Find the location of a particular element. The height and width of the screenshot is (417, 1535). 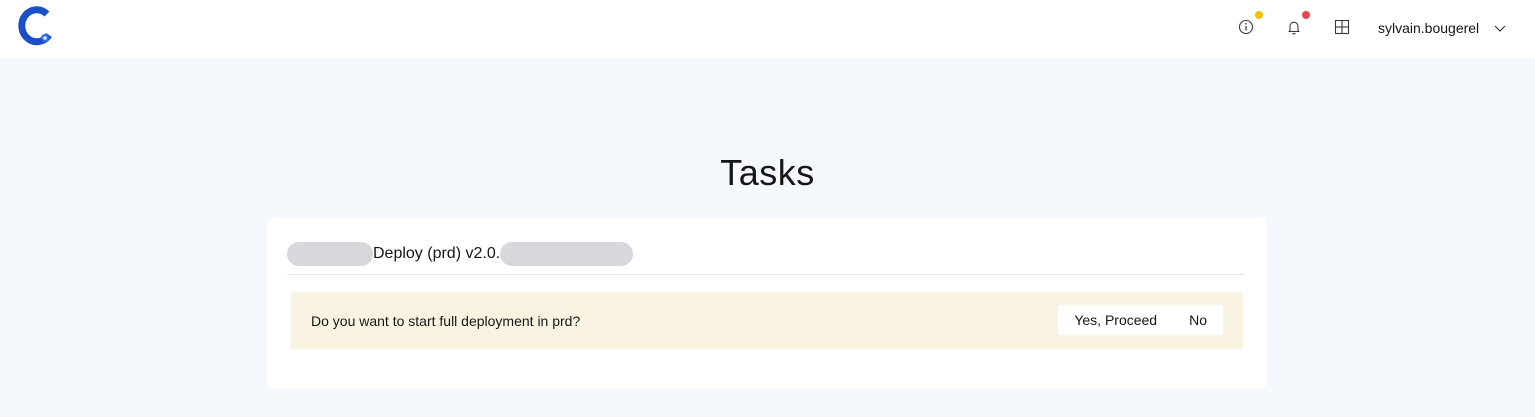

notifications-button is located at coordinates (1296, 24).